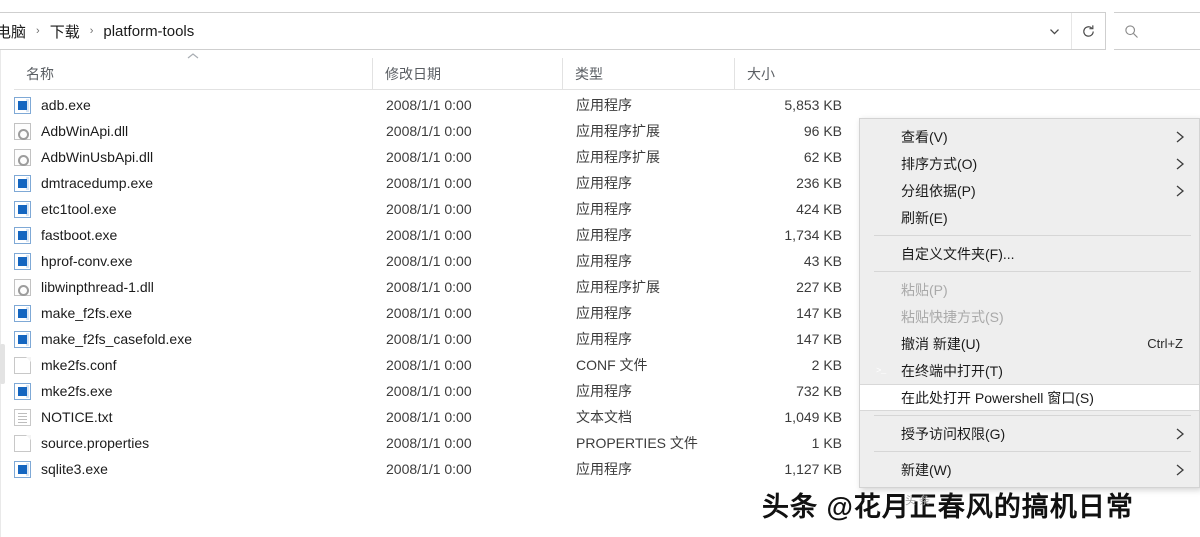  What do you see at coordinates (22, 417) in the screenshot?
I see `txt-file-icon` at bounding box center [22, 417].